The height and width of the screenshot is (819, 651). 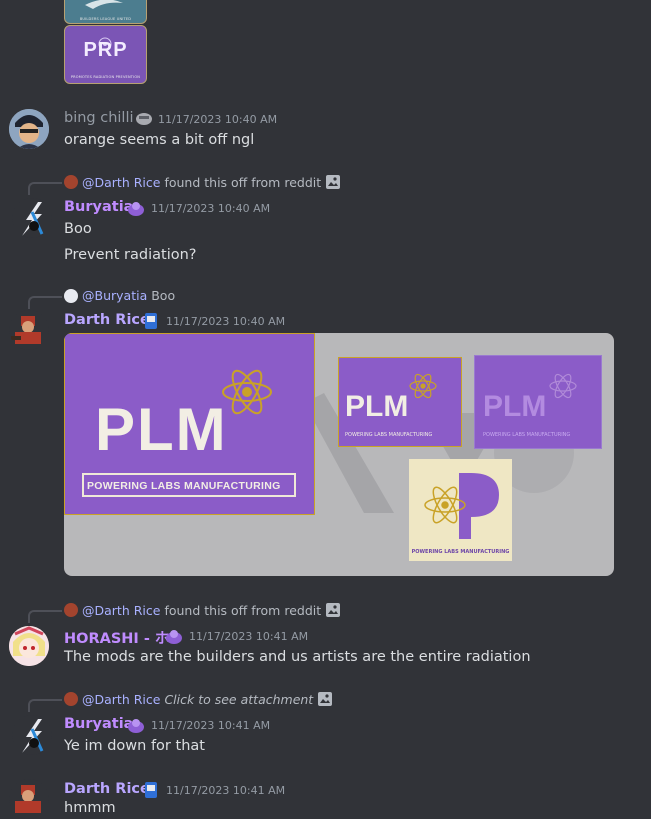 I want to click on plm-logo-text: PLM, so click(x=161, y=429).